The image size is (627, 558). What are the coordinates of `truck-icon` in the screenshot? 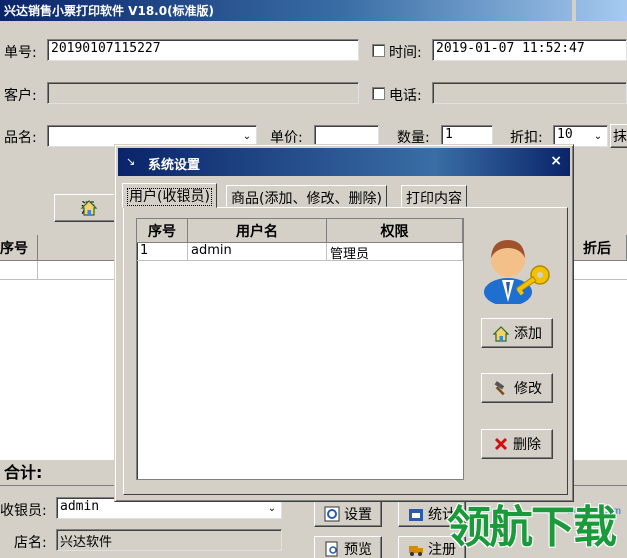 It's located at (416, 551).